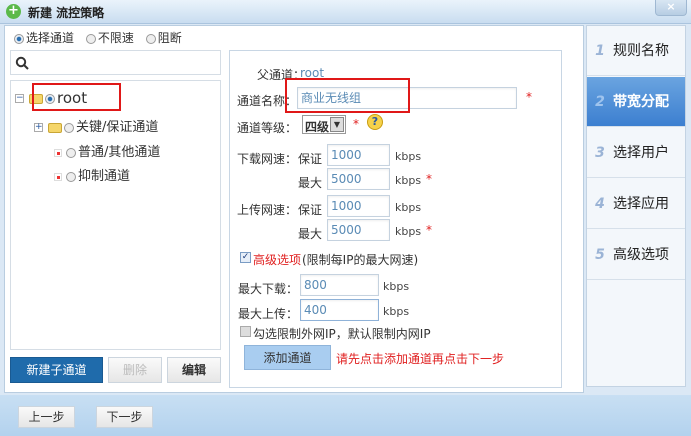  I want to click on step-bandwidth: 2 带宽分配, so click(636, 102).